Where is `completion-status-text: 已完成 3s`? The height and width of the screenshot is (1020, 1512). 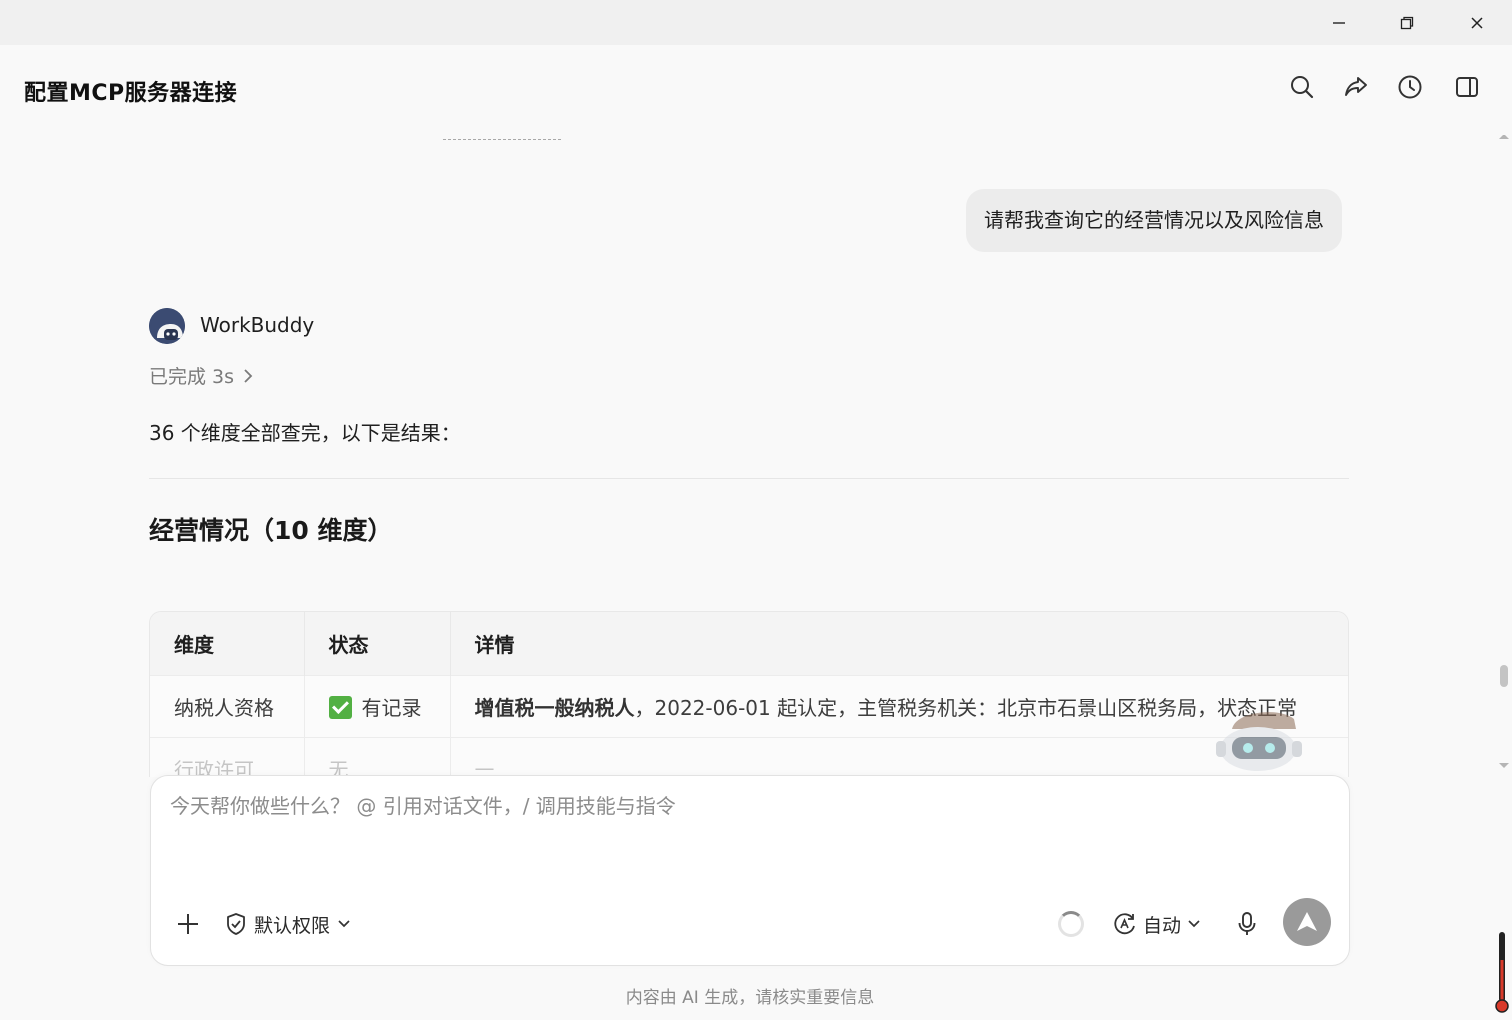 completion-status-text: 已完成 3s is located at coordinates (192, 377).